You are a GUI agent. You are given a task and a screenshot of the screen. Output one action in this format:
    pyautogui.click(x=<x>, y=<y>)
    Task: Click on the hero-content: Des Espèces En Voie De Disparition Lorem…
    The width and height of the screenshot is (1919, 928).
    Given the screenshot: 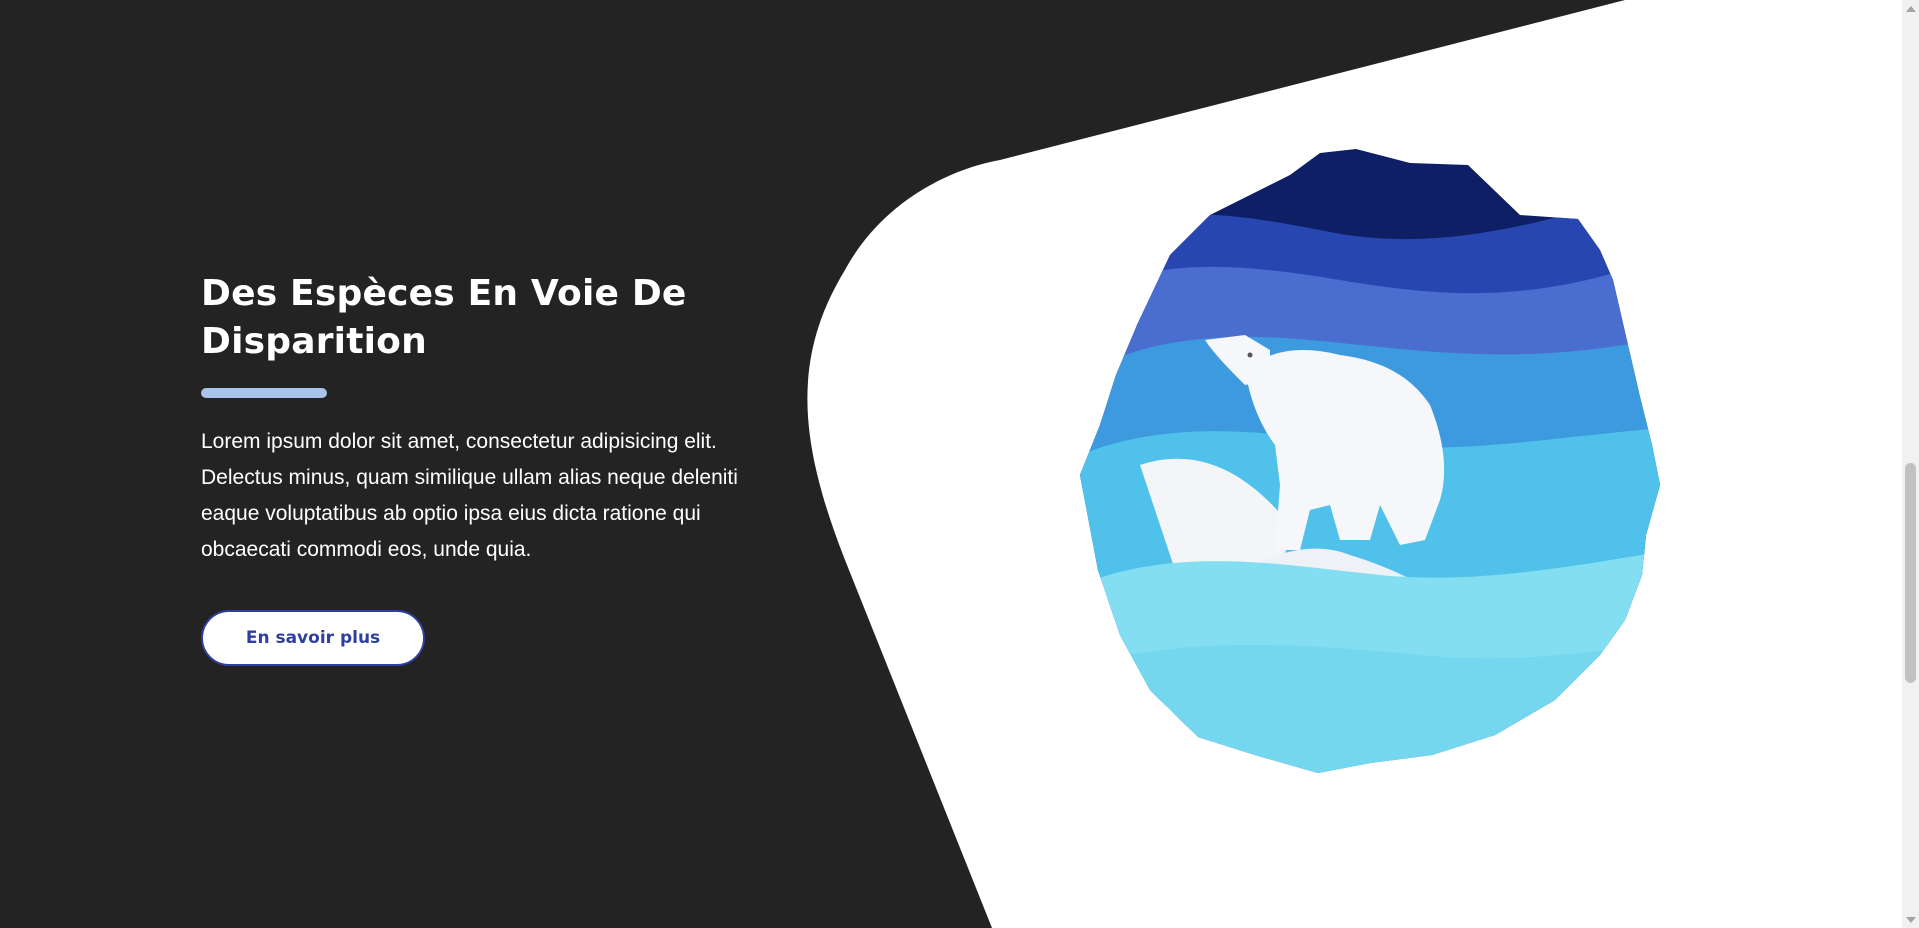 What is the action you would take?
    pyautogui.click(x=491, y=468)
    